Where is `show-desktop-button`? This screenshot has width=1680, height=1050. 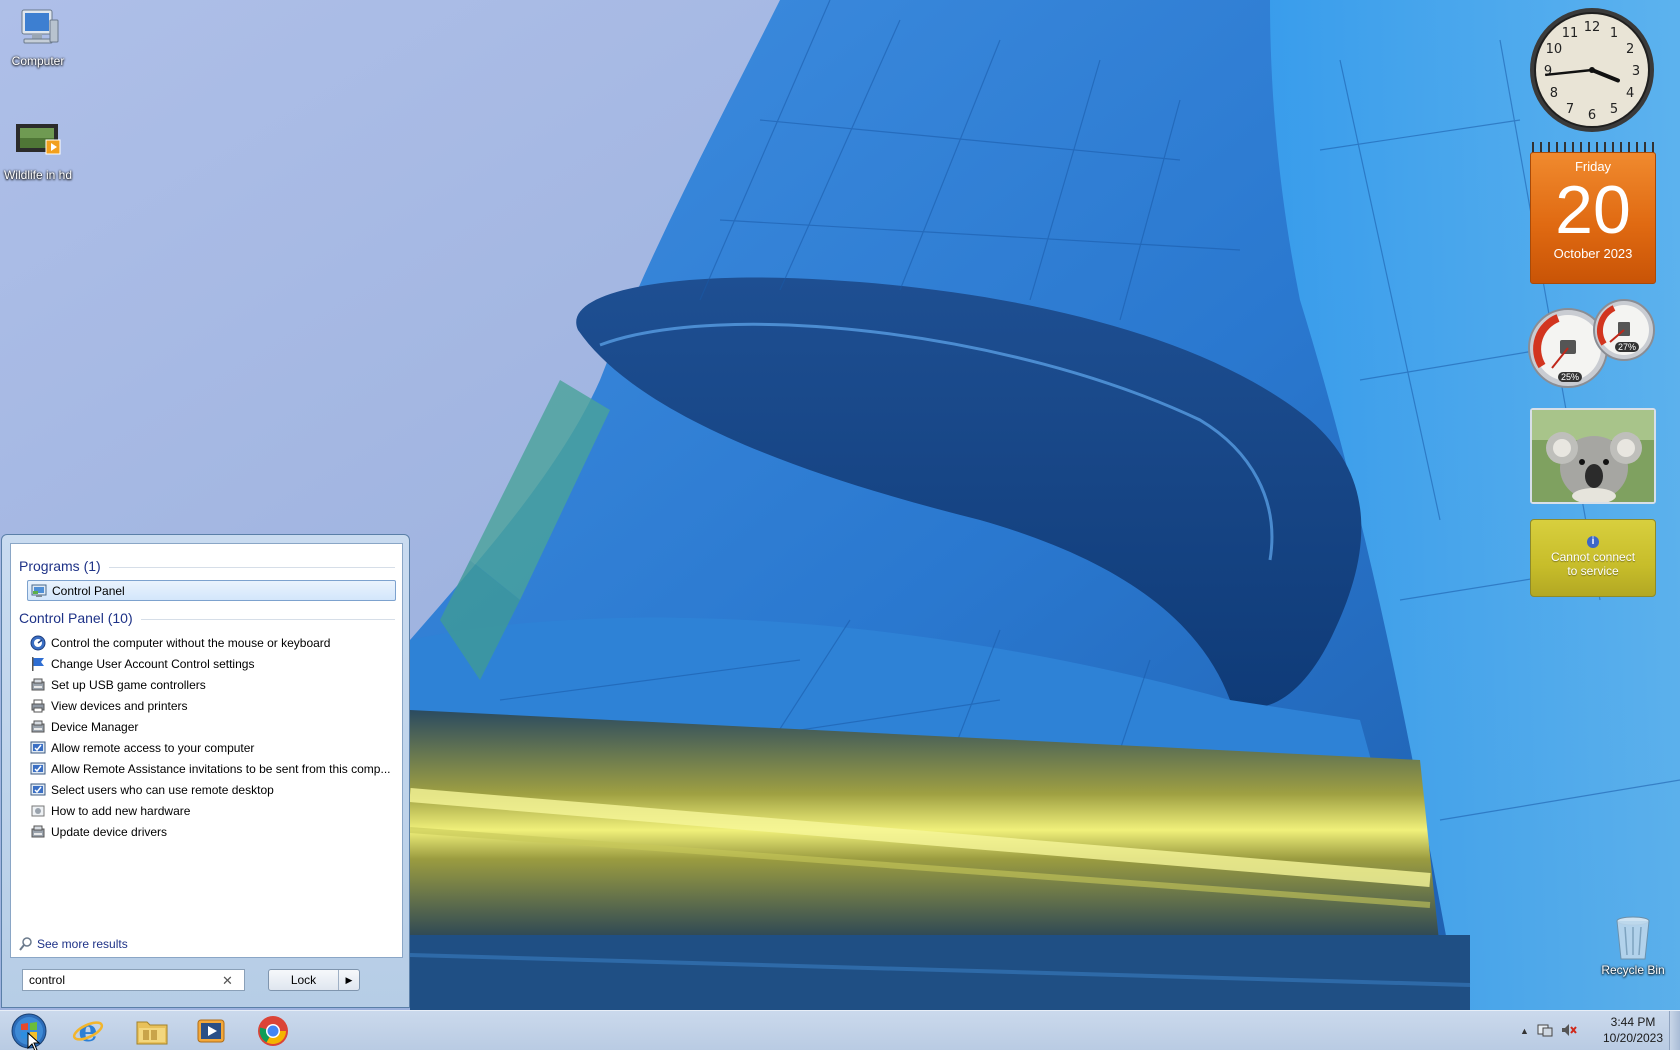
show-desktop-button is located at coordinates (1674, 1030).